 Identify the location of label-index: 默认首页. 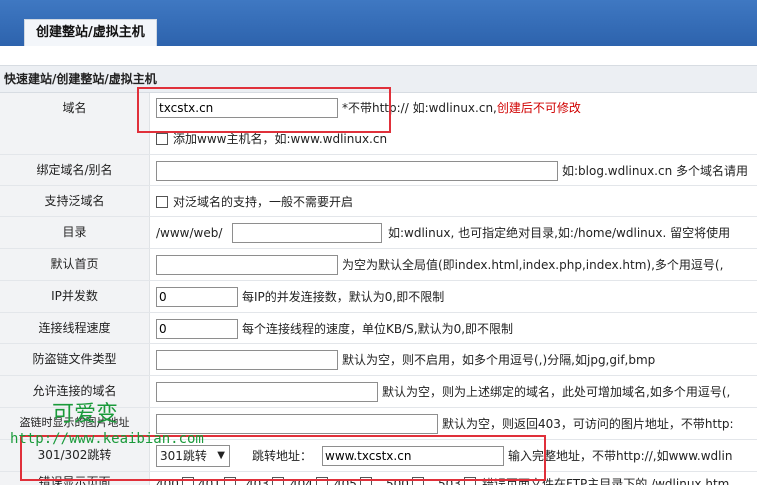
(75, 264).